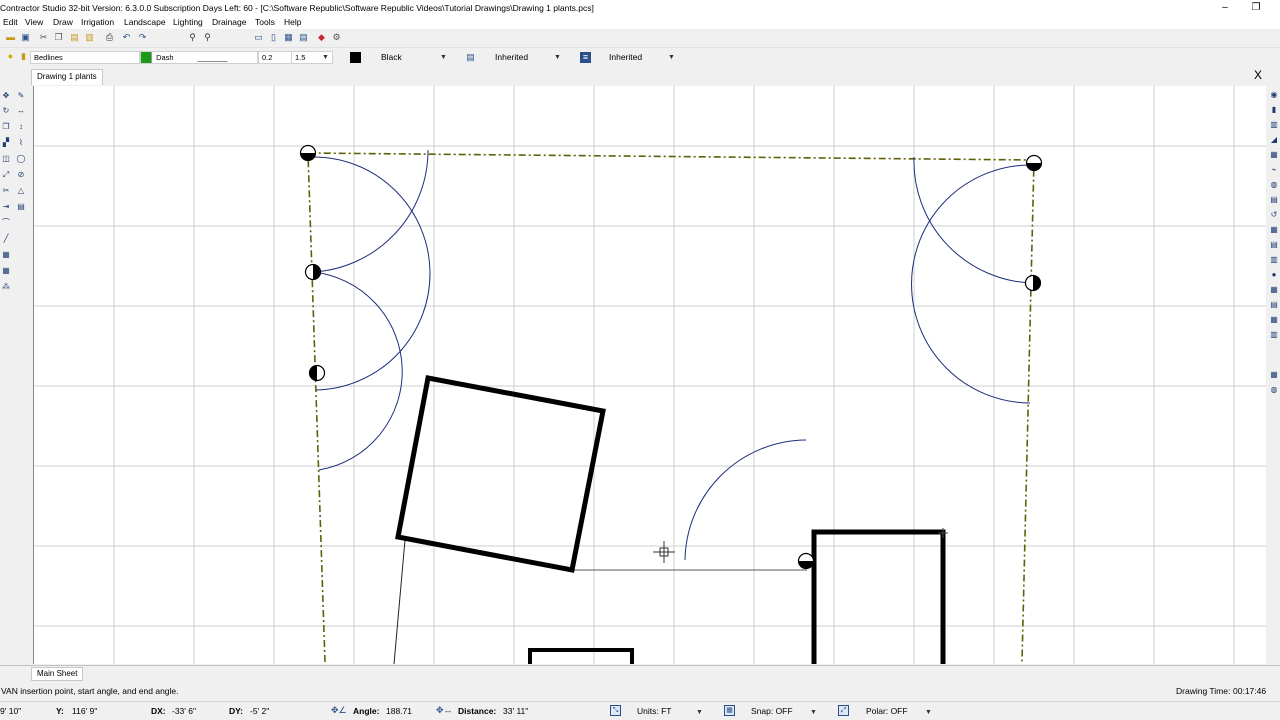 The width and height of the screenshot is (1280, 720). What do you see at coordinates (1274, 305) in the screenshot?
I see `calc-icon: ▤` at bounding box center [1274, 305].